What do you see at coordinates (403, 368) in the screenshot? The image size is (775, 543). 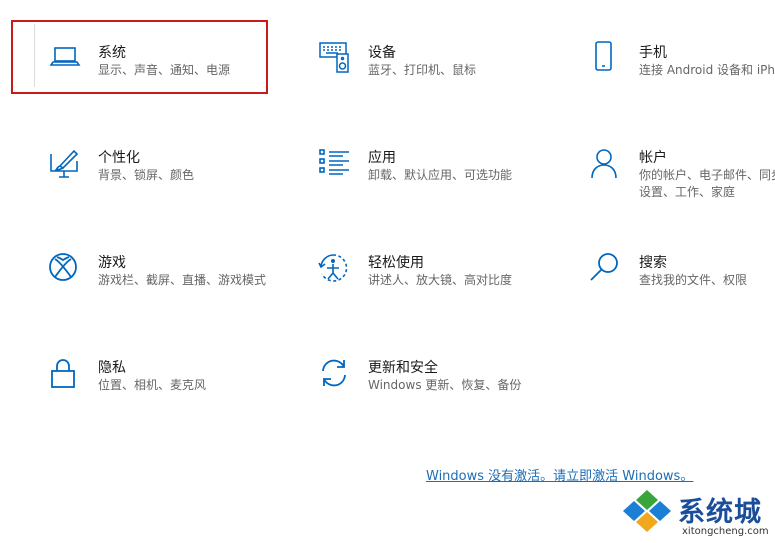 I see `tile-title: 更新和安全` at bounding box center [403, 368].